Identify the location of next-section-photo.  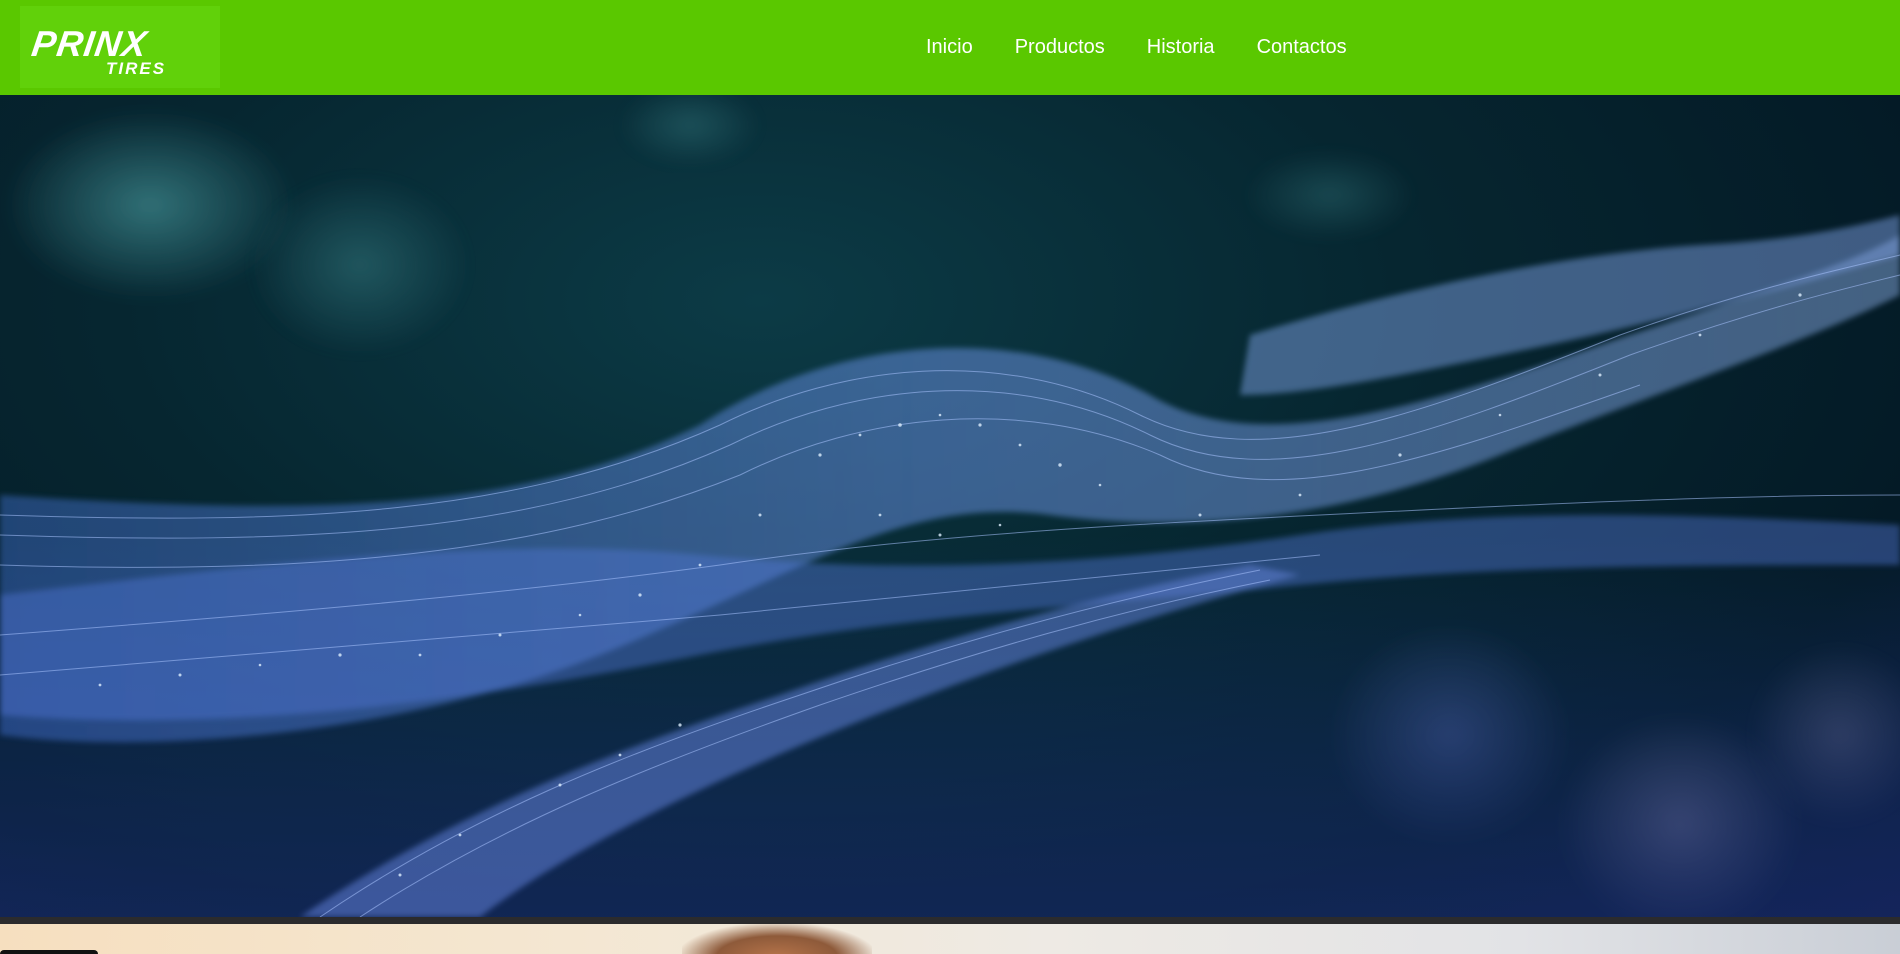
(777, 939).